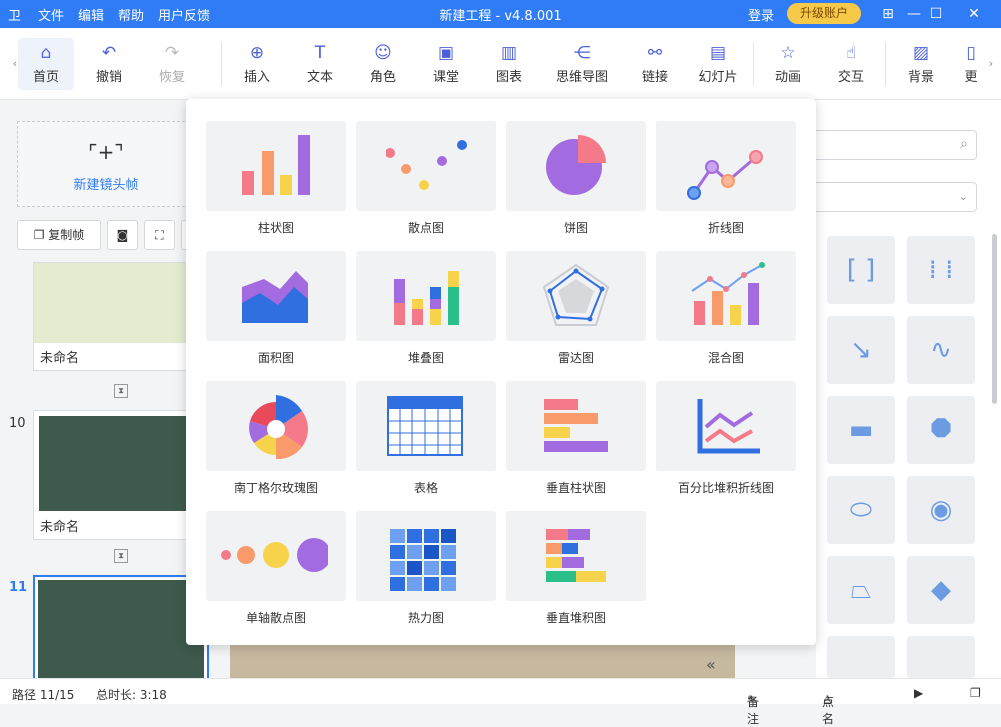 This screenshot has width=1001, height=727. I want to click on slide-preview, so click(121, 463).